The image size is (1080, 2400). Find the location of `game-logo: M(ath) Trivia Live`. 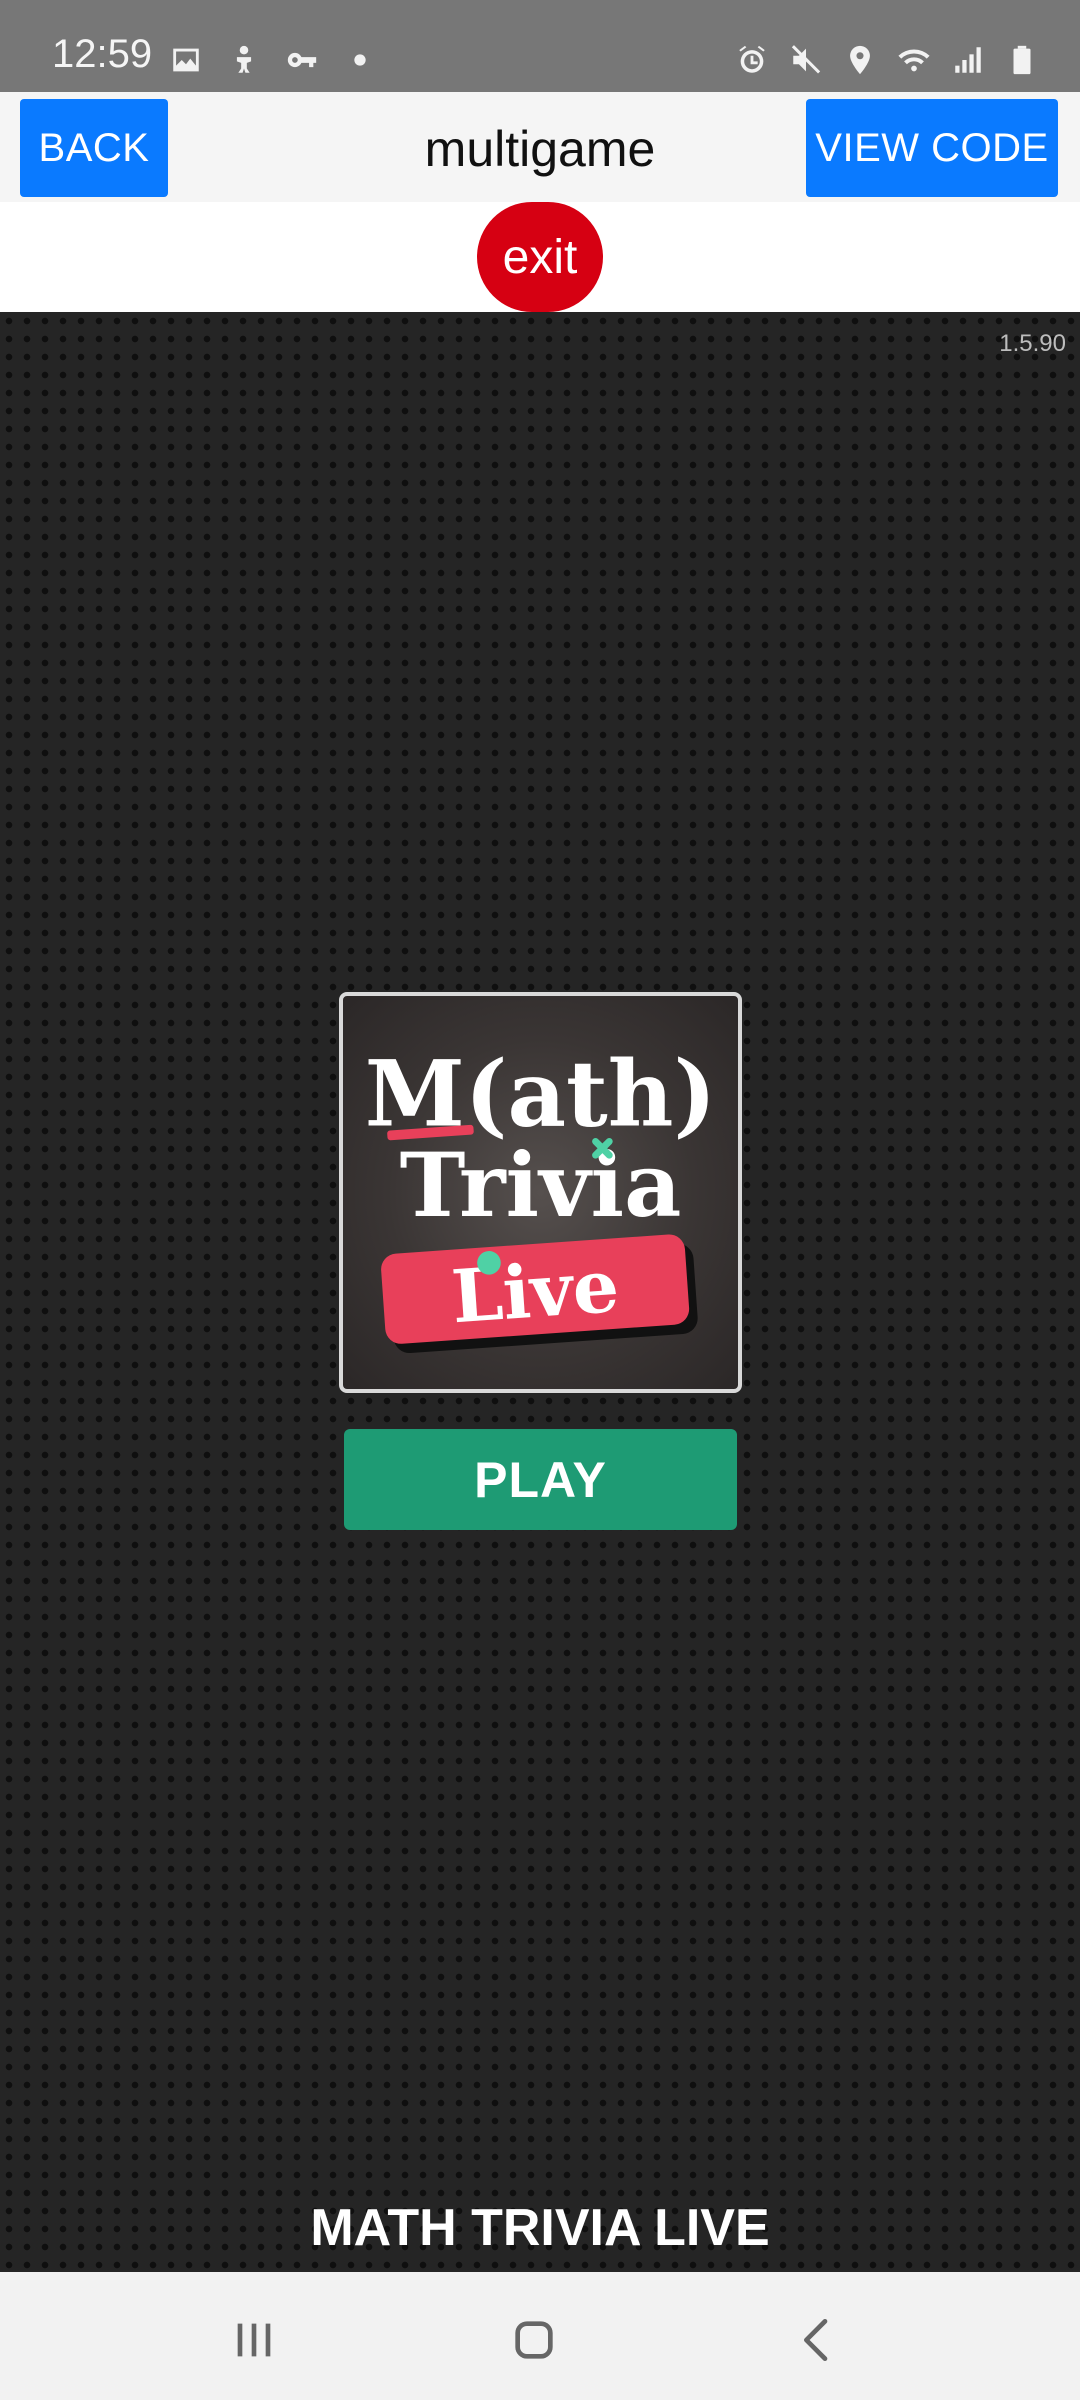

game-logo: M(ath) Trivia Live is located at coordinates (540, 1192).